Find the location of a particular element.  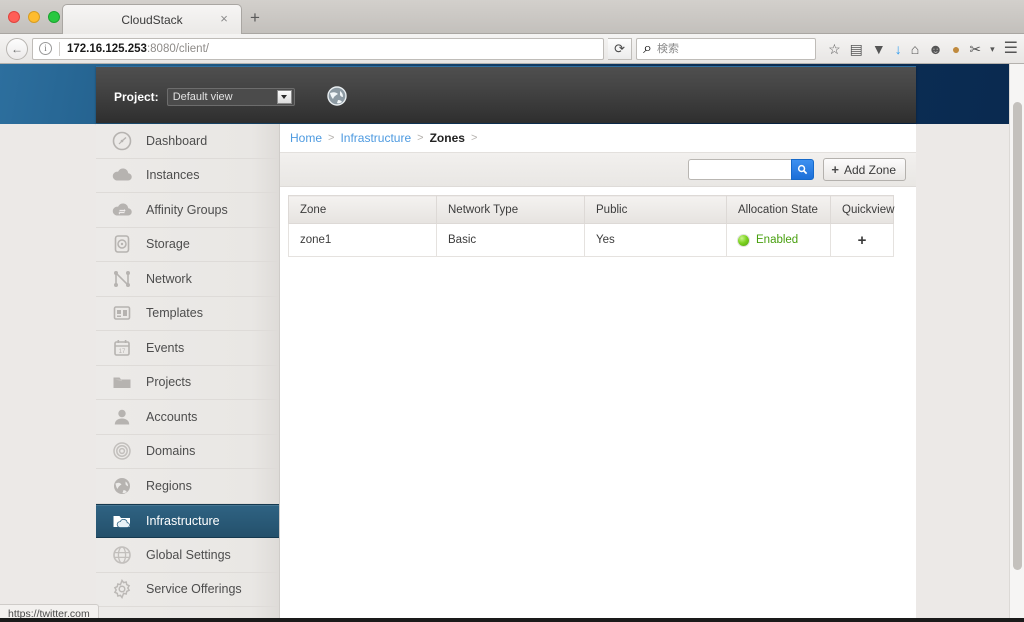

browser-tab: CloudStack × is located at coordinates (152, 19).